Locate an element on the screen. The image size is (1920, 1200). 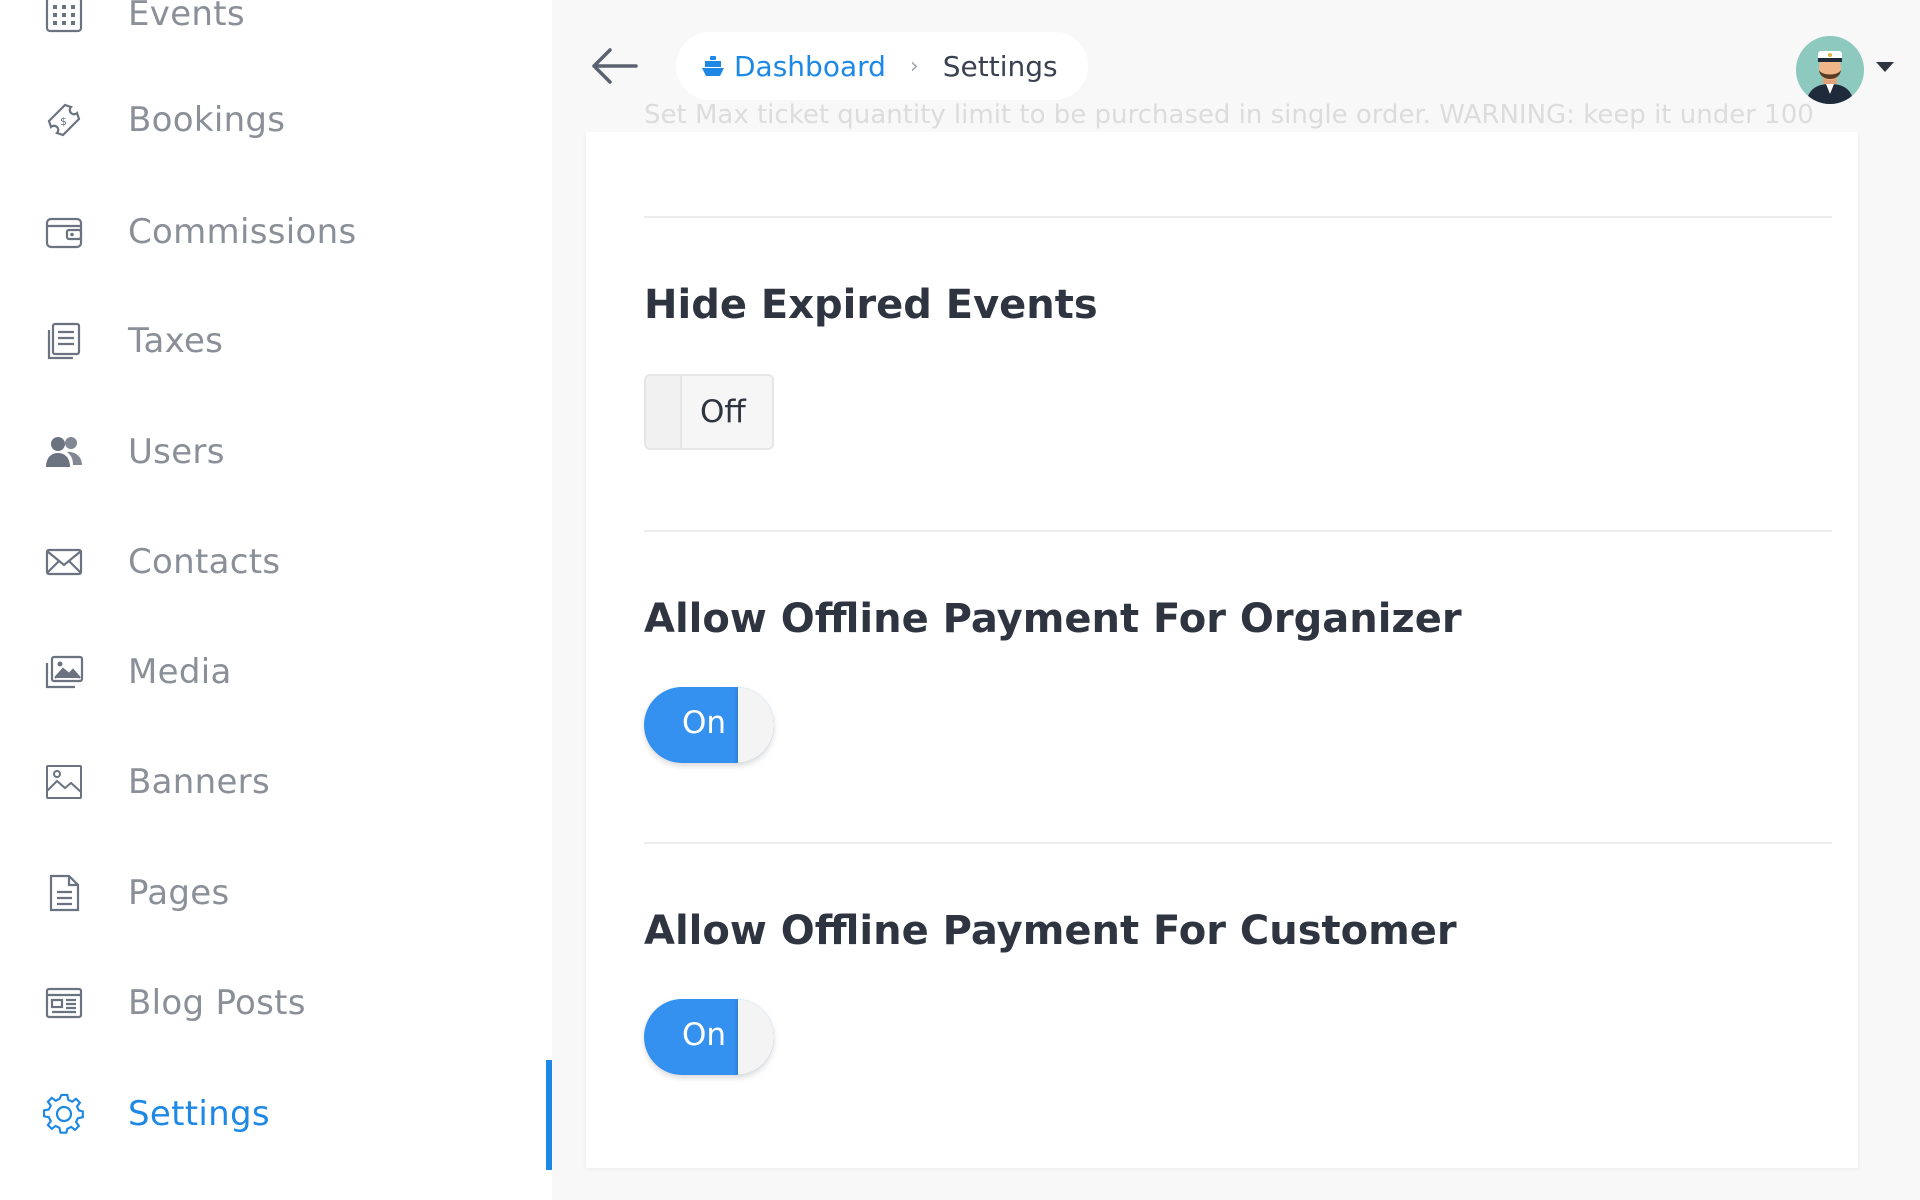
sidebar-item-settings: Settings is located at coordinates (276, 1114).